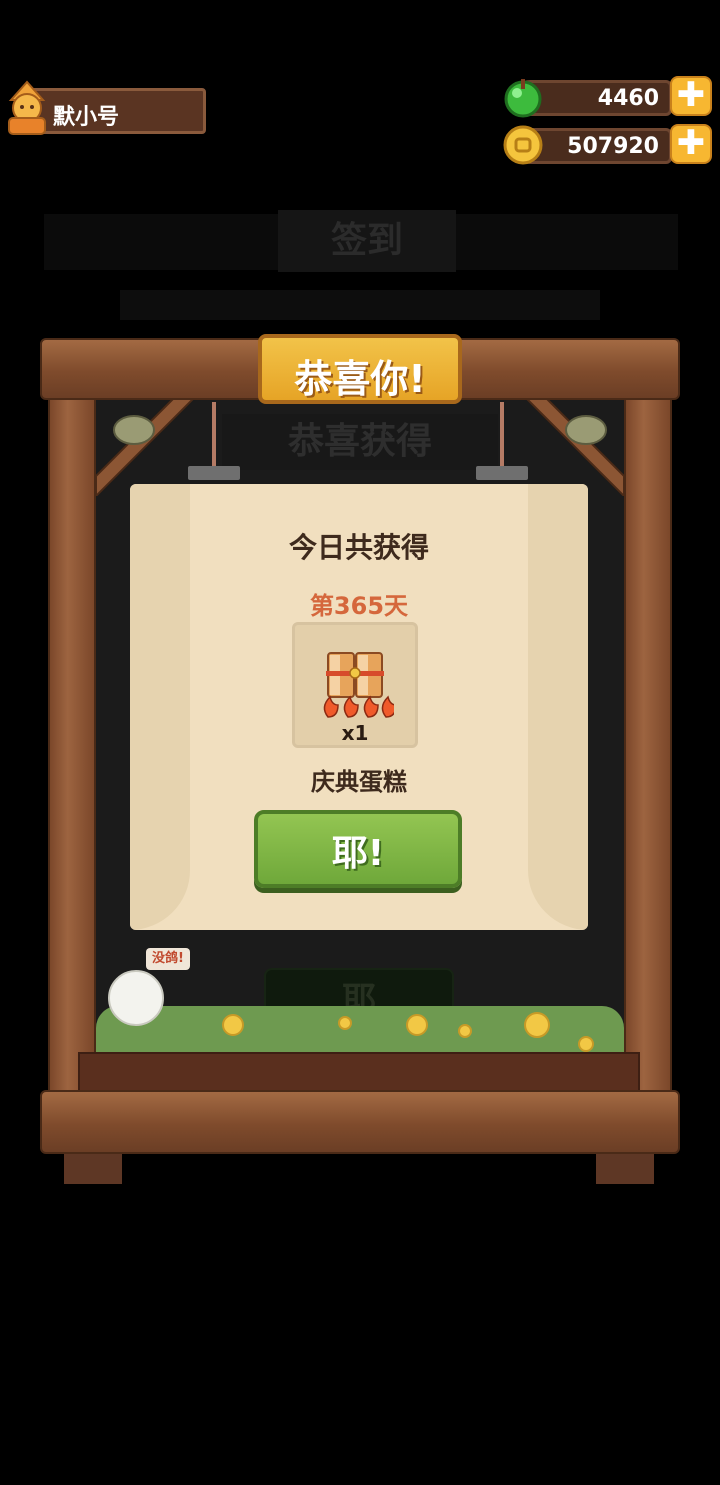 The image size is (720, 1485). I want to click on confirm-button: 耶!, so click(358, 849).